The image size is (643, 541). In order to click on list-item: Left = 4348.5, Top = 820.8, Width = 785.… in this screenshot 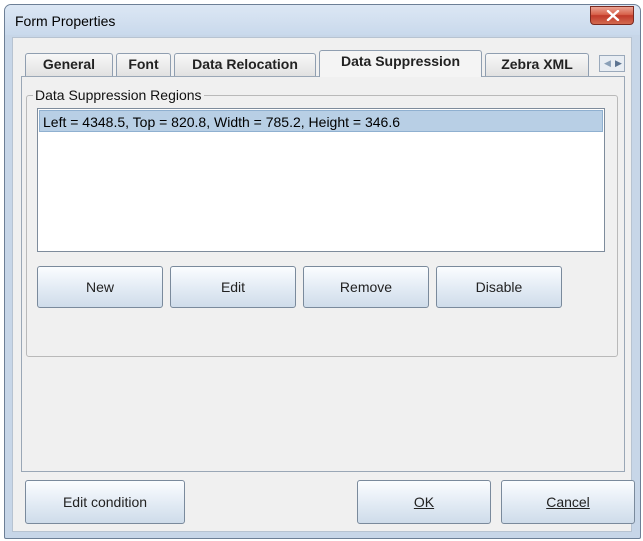, I will do `click(321, 121)`.